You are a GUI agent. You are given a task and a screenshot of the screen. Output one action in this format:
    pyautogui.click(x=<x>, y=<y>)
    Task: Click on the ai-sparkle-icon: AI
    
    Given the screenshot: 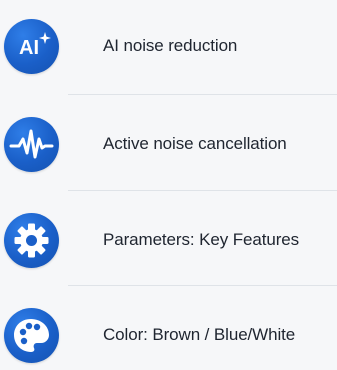 What is the action you would take?
    pyautogui.click(x=31, y=46)
    